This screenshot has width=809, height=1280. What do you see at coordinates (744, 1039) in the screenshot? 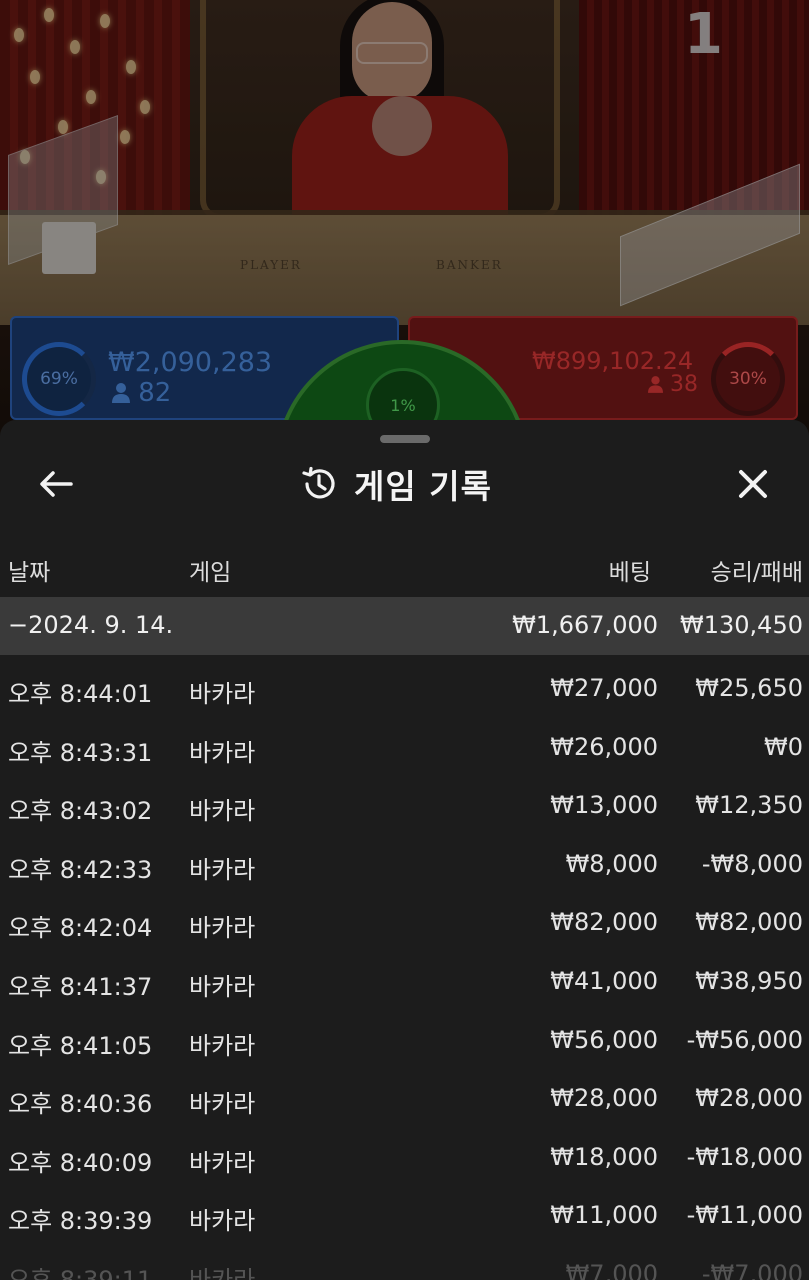
I see `row-win-loss: -₩56,000` at bounding box center [744, 1039].